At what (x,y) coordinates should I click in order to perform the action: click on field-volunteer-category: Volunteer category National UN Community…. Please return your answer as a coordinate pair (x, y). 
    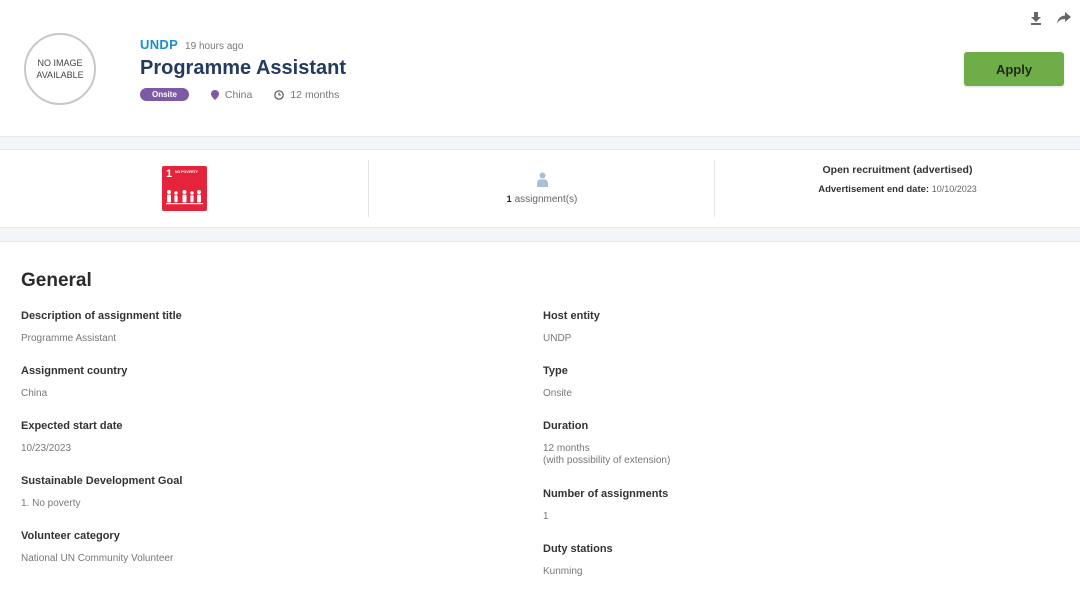
    Looking at the image, I should click on (97, 547).